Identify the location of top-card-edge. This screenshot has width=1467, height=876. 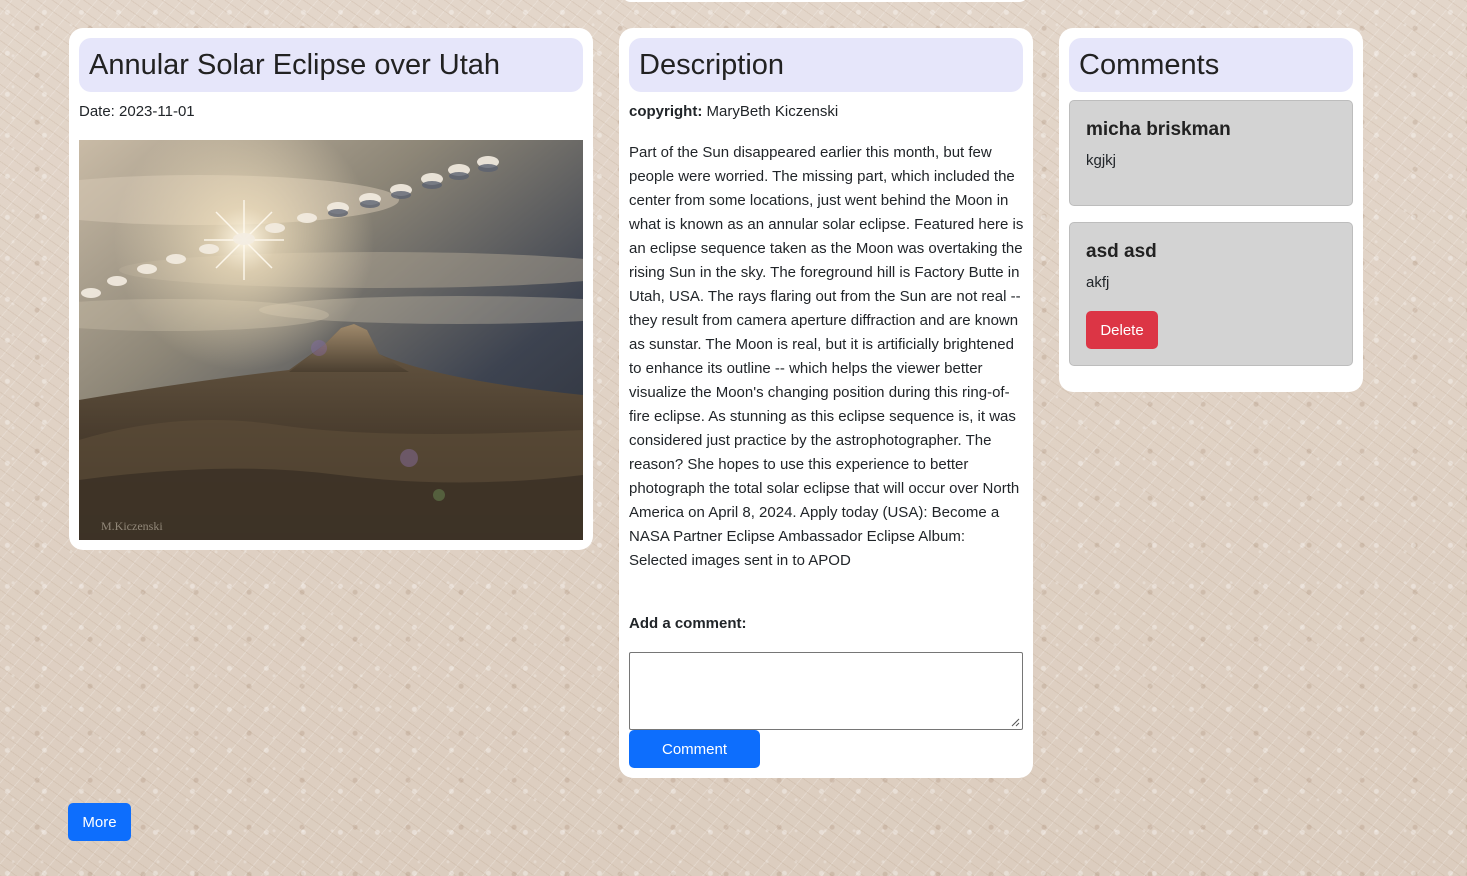
(825, 1).